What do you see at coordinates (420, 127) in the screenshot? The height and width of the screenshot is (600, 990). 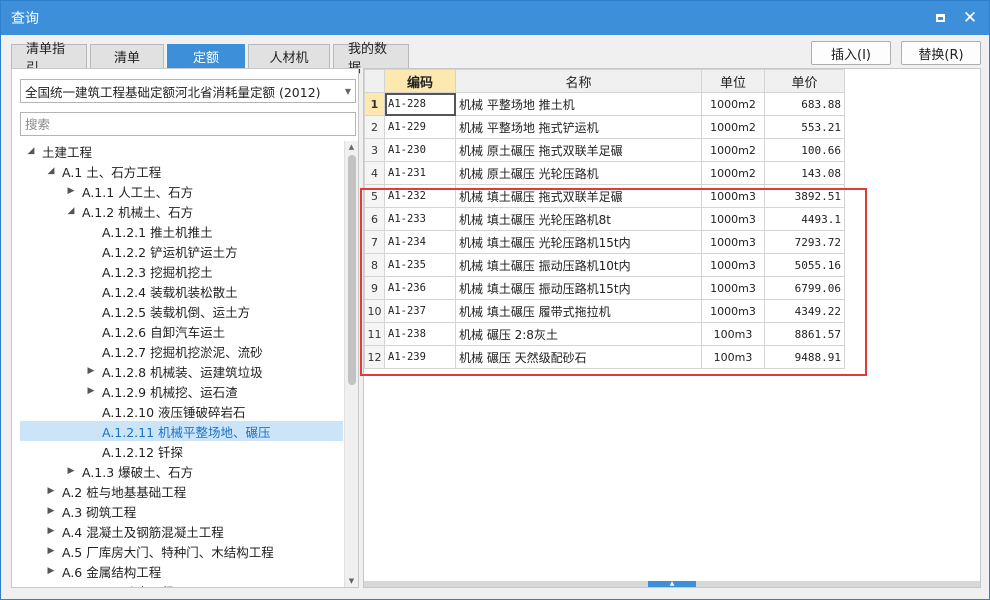 I see `code-cell: A1-229` at bounding box center [420, 127].